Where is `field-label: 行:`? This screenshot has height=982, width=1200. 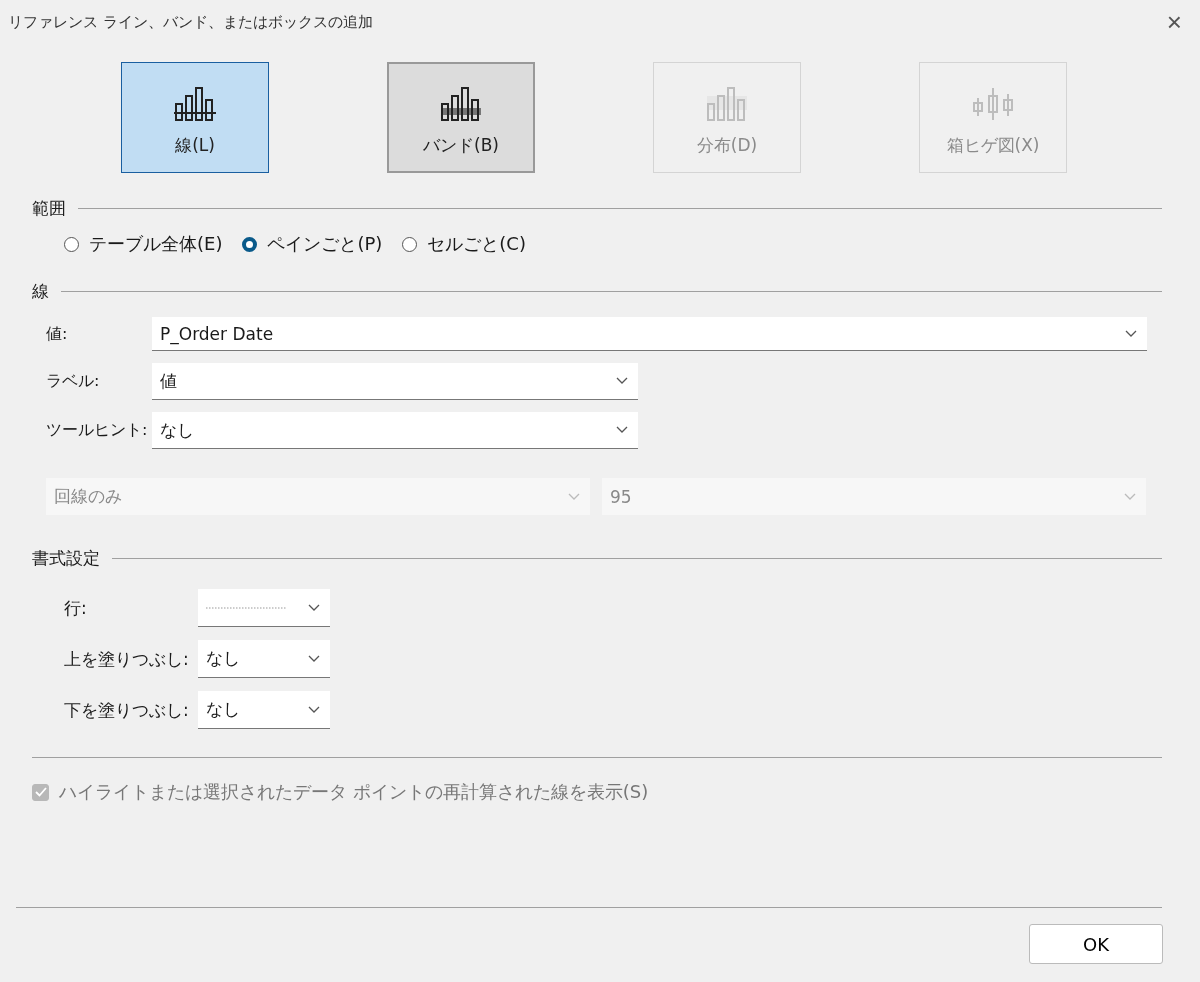 field-label: 行: is located at coordinates (76, 608).